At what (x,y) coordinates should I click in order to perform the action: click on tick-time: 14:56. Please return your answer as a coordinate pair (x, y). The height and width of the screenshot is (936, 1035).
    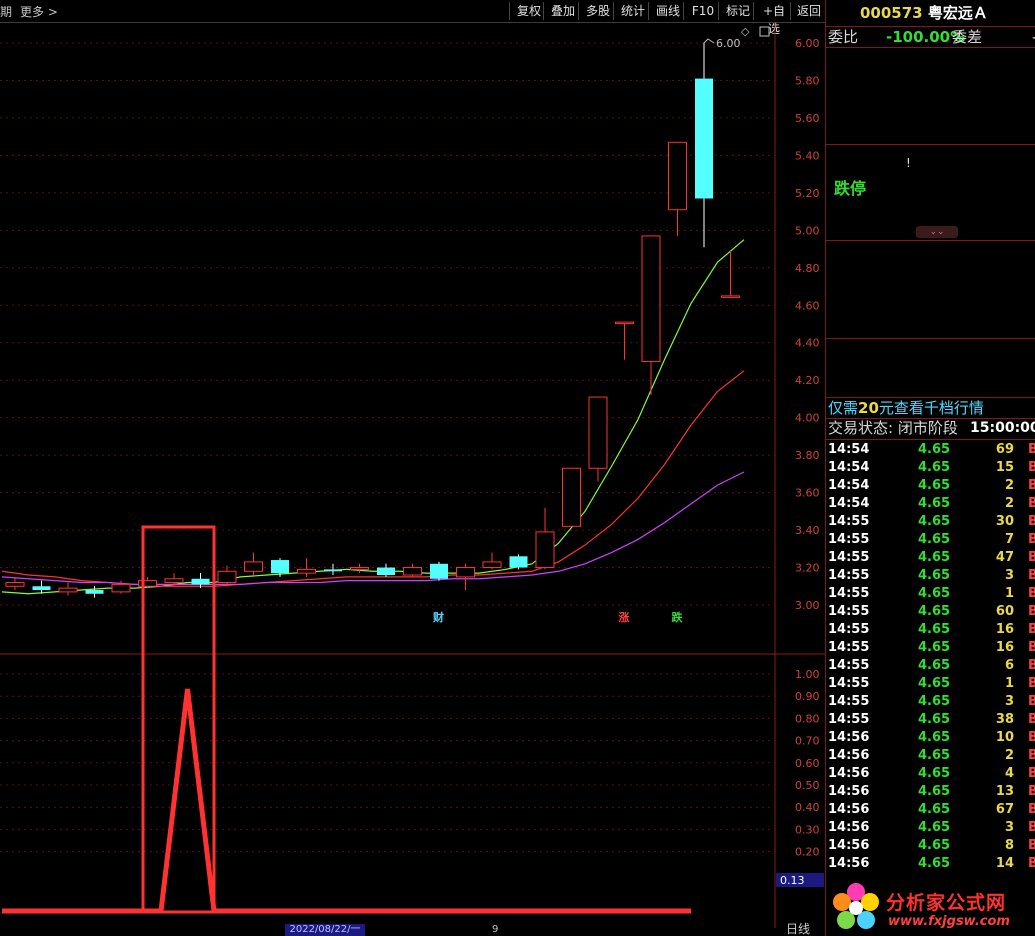
    Looking at the image, I should click on (849, 827).